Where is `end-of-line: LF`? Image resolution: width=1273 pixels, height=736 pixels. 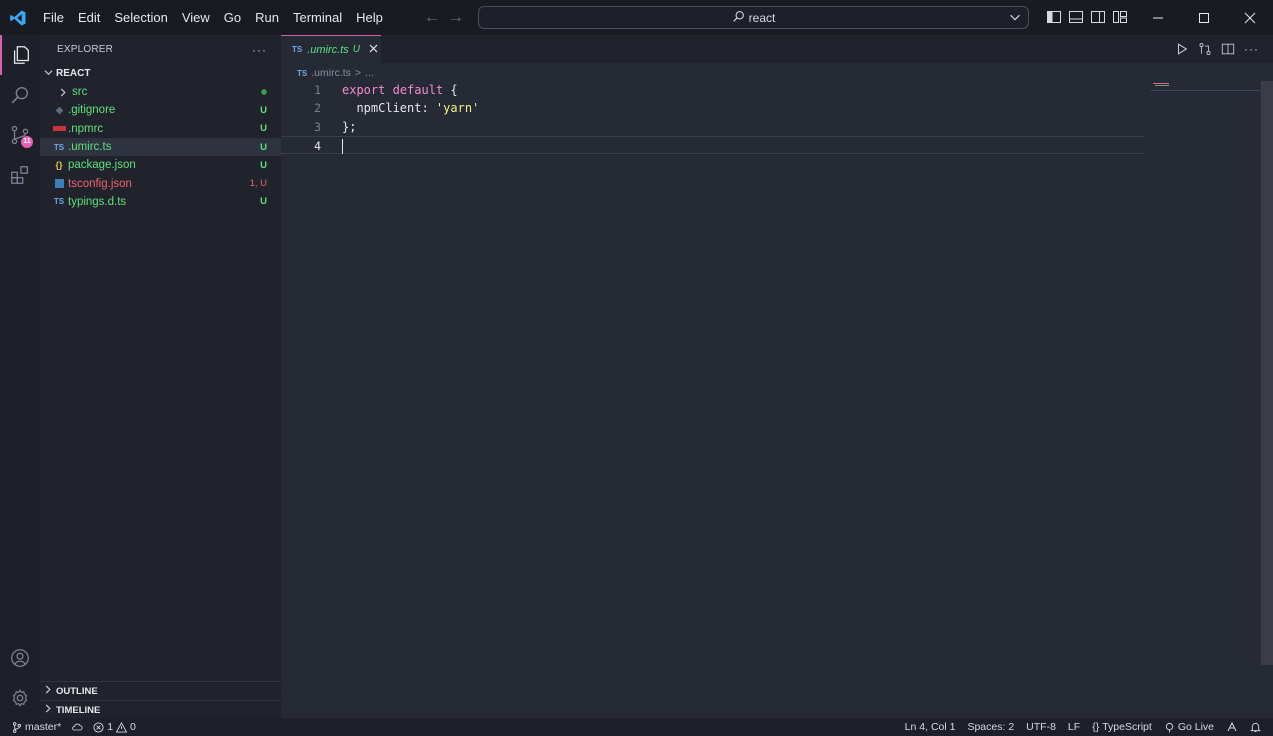
end-of-line: LF is located at coordinates (1074, 727).